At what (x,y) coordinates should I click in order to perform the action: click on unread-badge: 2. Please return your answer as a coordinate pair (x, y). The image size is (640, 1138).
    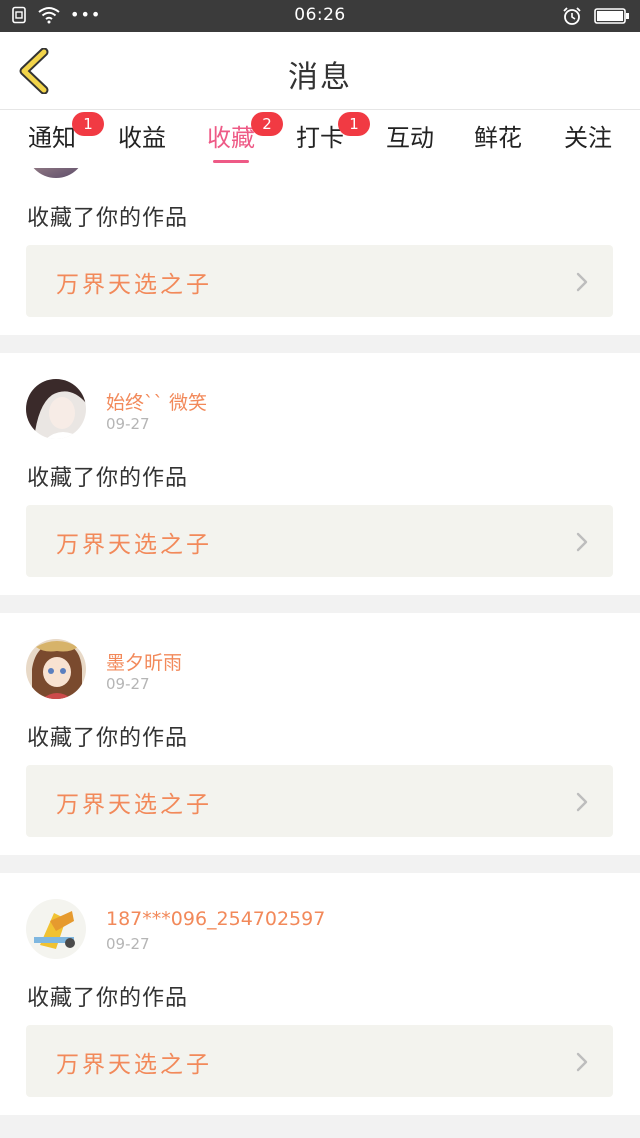
    Looking at the image, I should click on (267, 124).